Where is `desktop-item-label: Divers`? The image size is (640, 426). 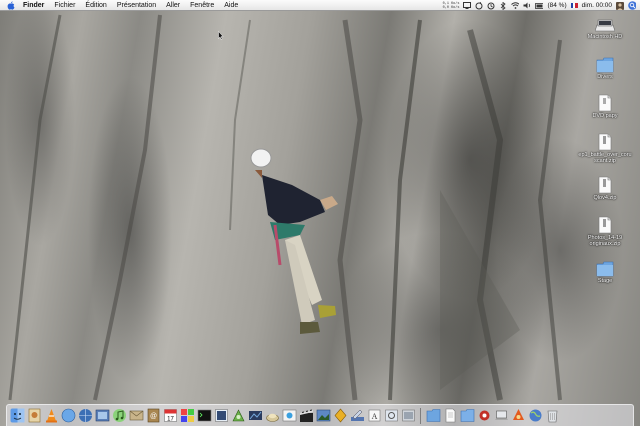 desktop-item-label: Divers is located at coordinates (605, 77).